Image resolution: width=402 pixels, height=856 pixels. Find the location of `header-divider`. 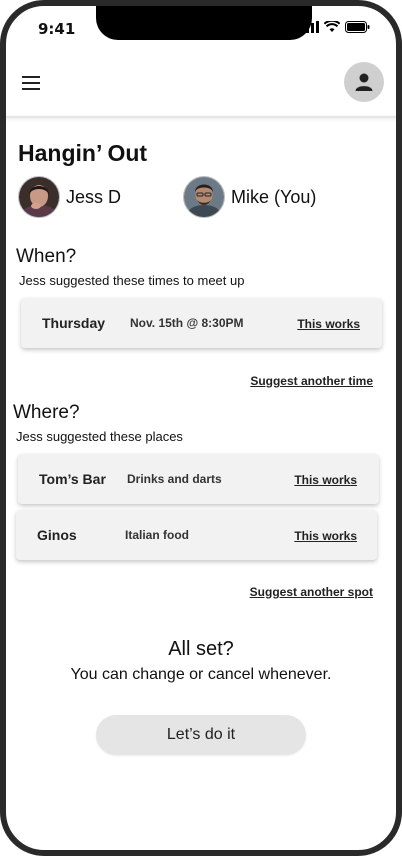

header-divider is located at coordinates (201, 117).